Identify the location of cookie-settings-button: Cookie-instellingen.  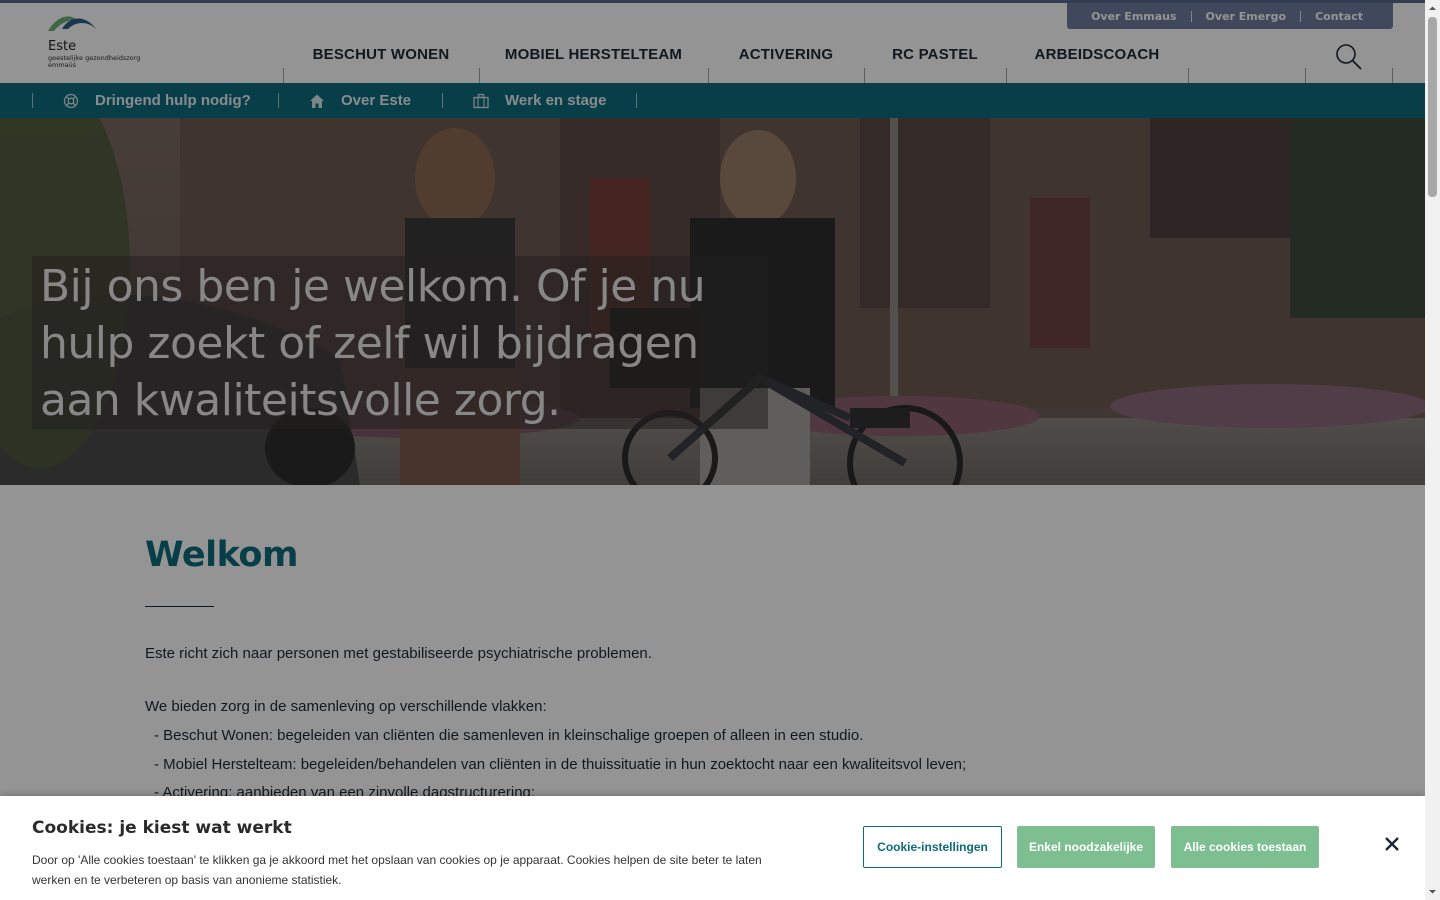
(932, 847).